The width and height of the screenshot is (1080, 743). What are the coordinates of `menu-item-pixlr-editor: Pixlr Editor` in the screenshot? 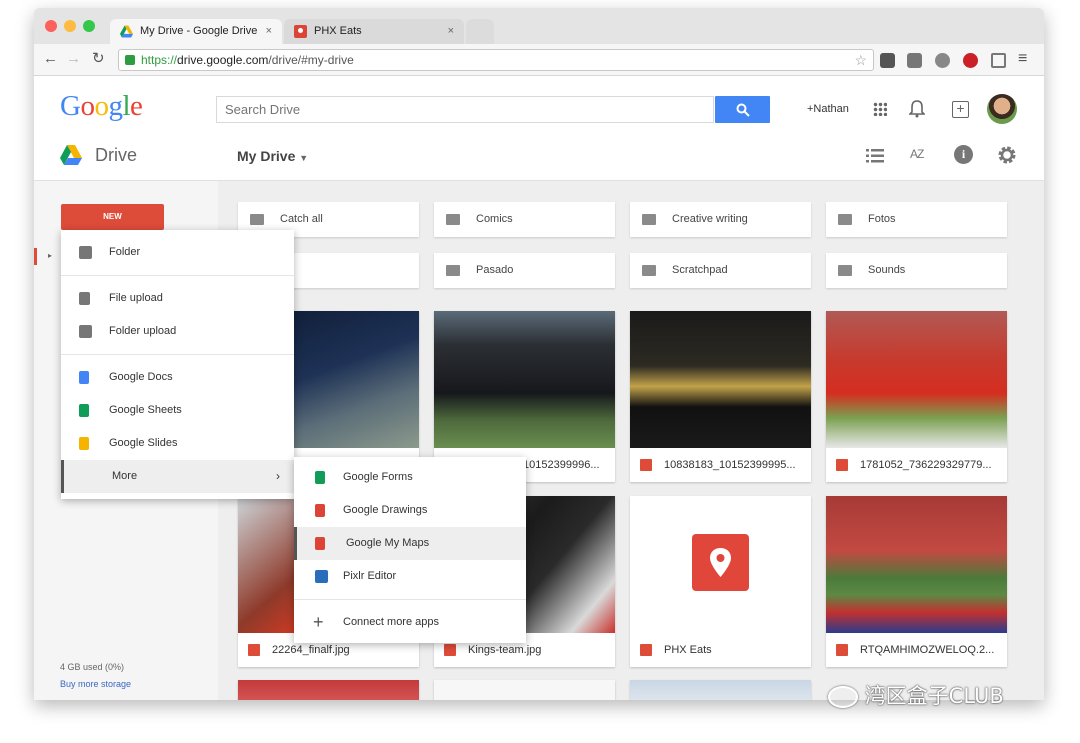 It's located at (410, 576).